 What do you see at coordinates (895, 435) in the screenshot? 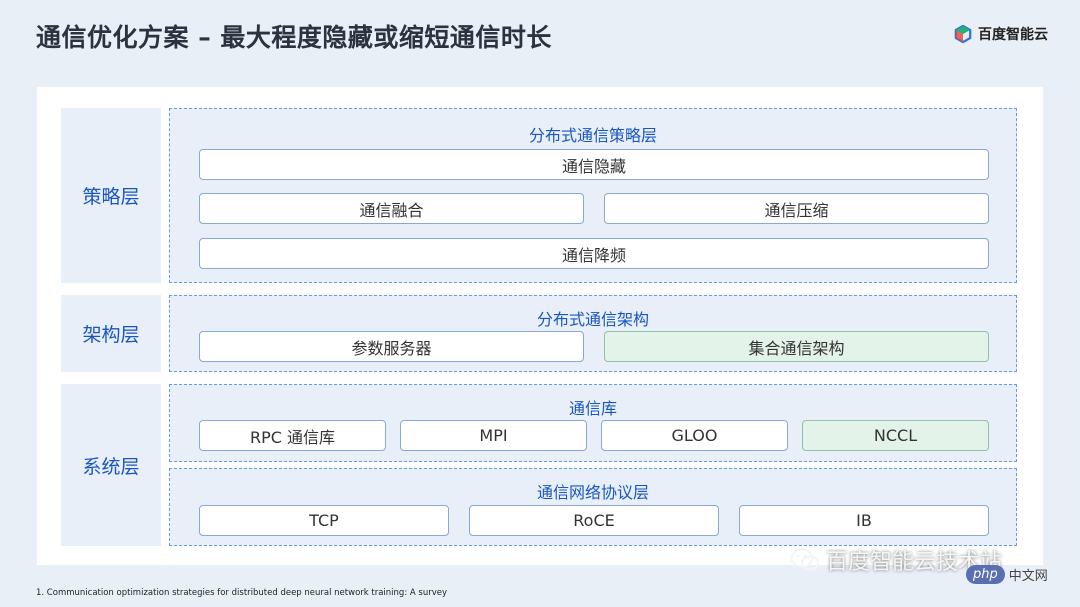
I see `box-nccl: NCCL` at bounding box center [895, 435].